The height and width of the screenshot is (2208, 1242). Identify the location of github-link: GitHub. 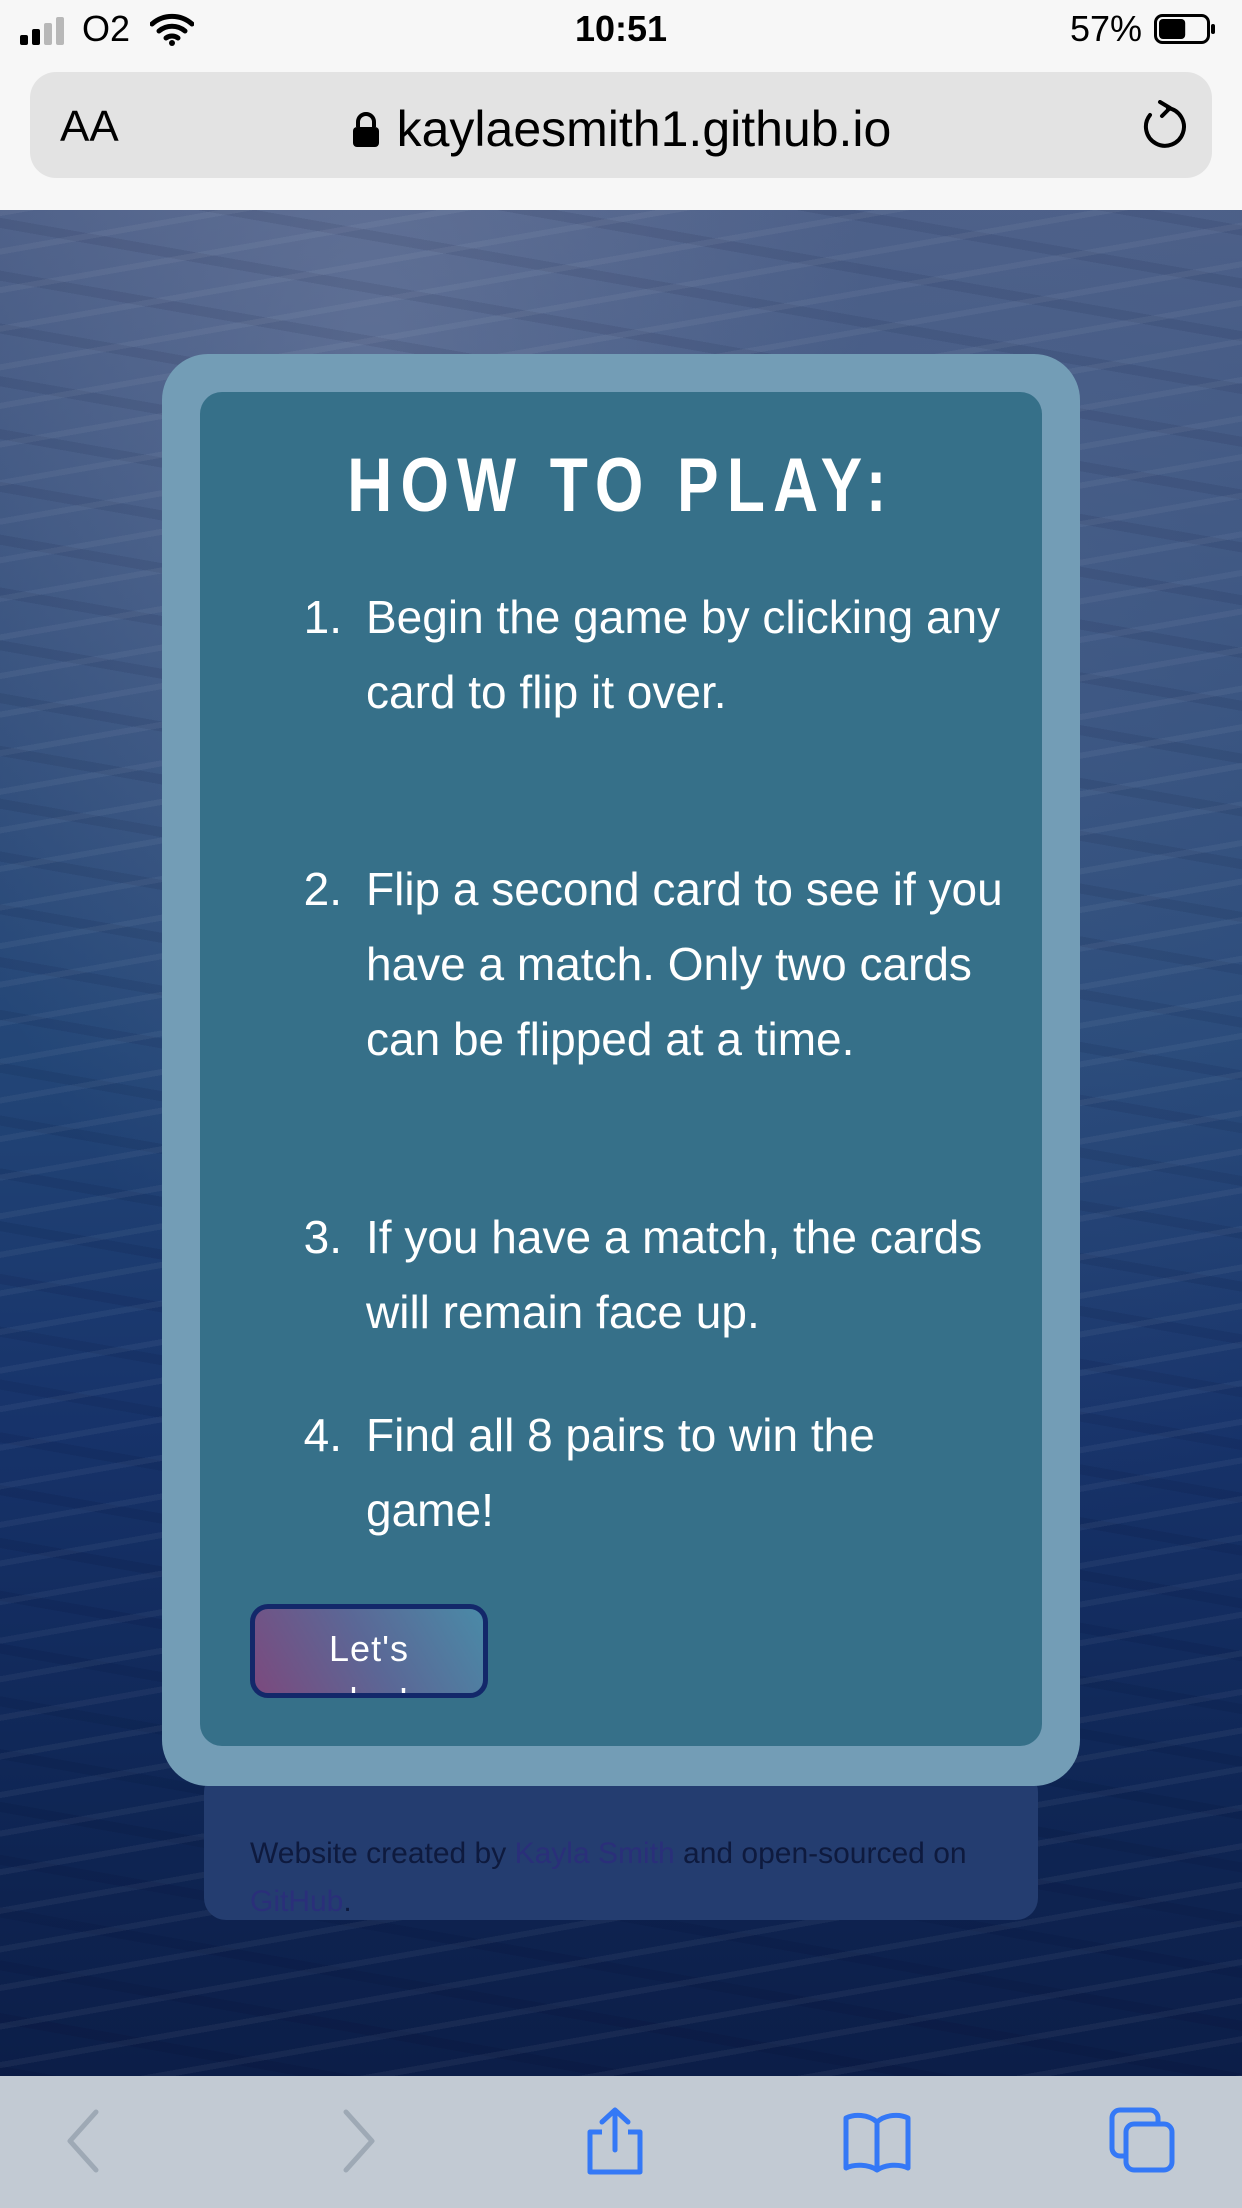
(296, 1901).